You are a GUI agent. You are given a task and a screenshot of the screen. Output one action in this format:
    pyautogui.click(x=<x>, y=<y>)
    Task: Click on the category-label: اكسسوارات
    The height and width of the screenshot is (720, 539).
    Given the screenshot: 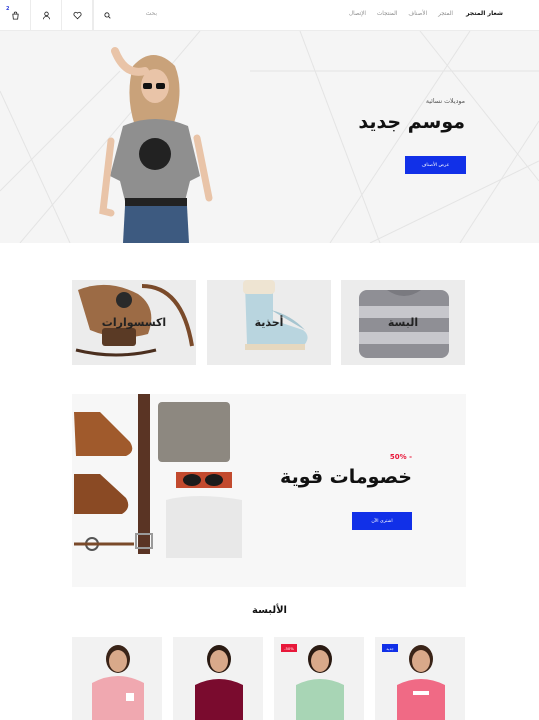 What is the action you would take?
    pyautogui.click(x=134, y=322)
    